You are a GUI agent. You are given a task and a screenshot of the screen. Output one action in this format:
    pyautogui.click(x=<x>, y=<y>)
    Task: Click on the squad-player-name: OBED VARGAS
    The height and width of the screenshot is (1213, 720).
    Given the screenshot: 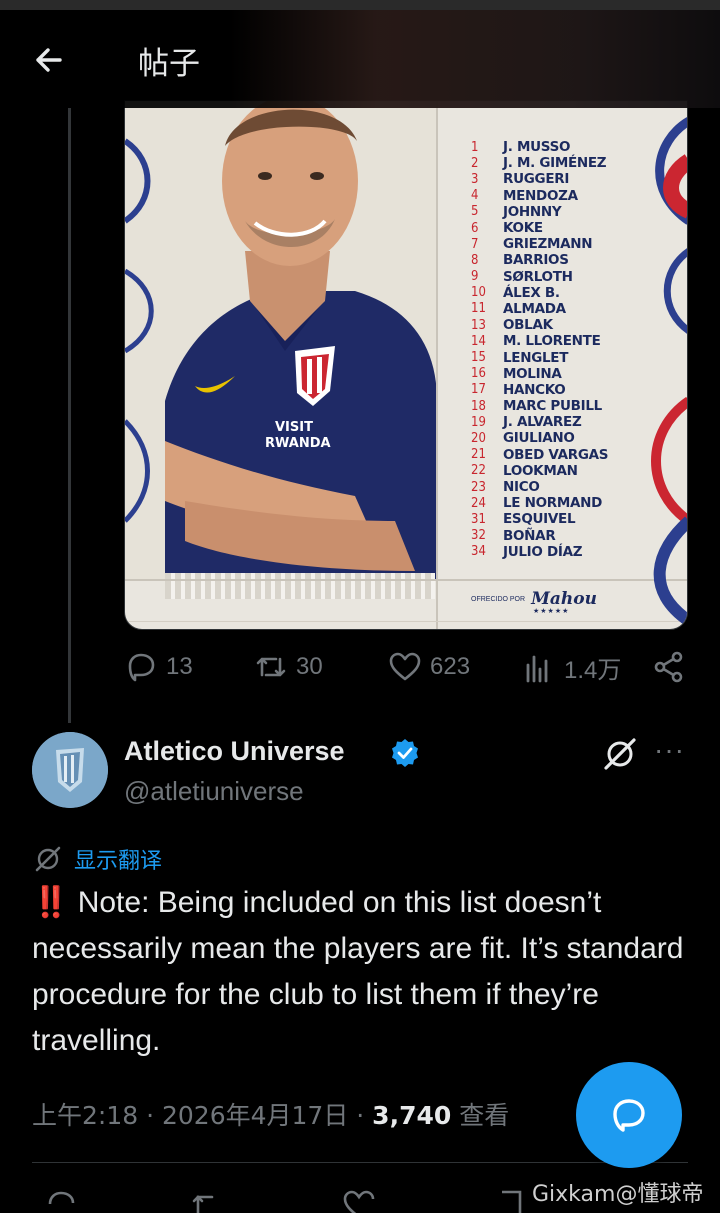 What is the action you would take?
    pyautogui.click(x=556, y=454)
    